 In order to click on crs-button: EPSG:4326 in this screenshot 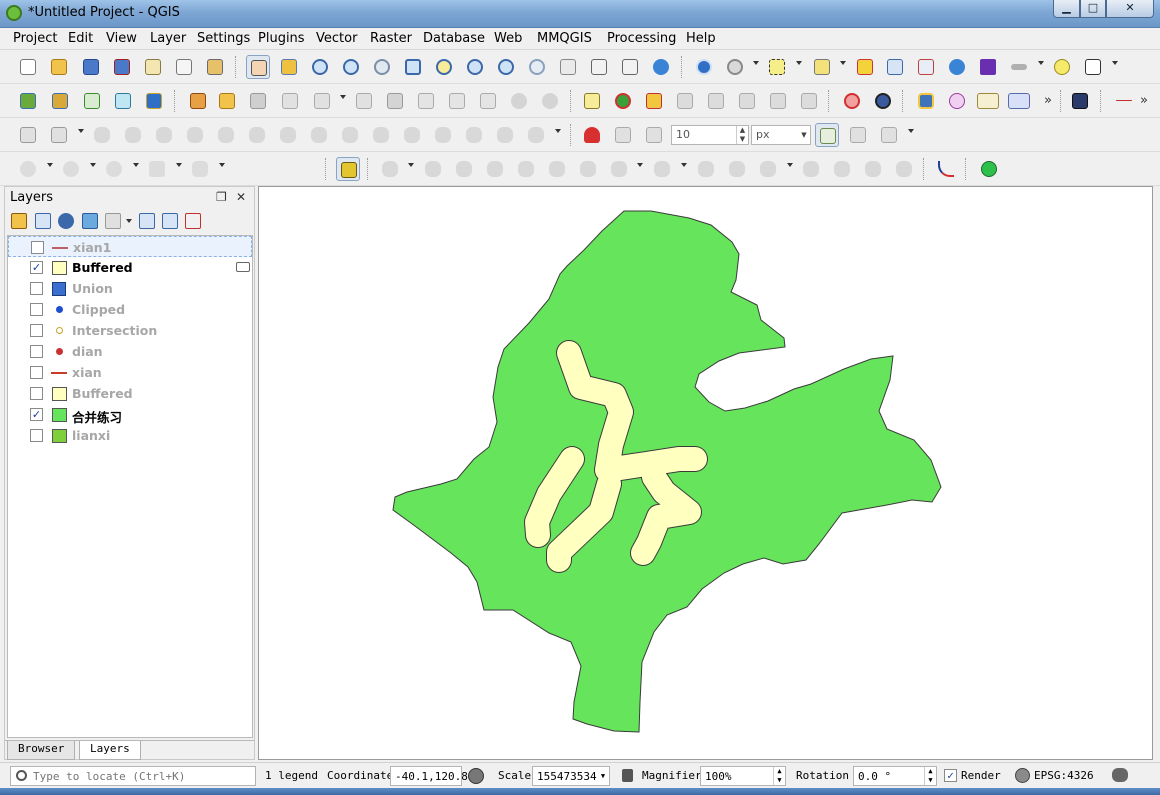, I will do `click(1064, 775)`.